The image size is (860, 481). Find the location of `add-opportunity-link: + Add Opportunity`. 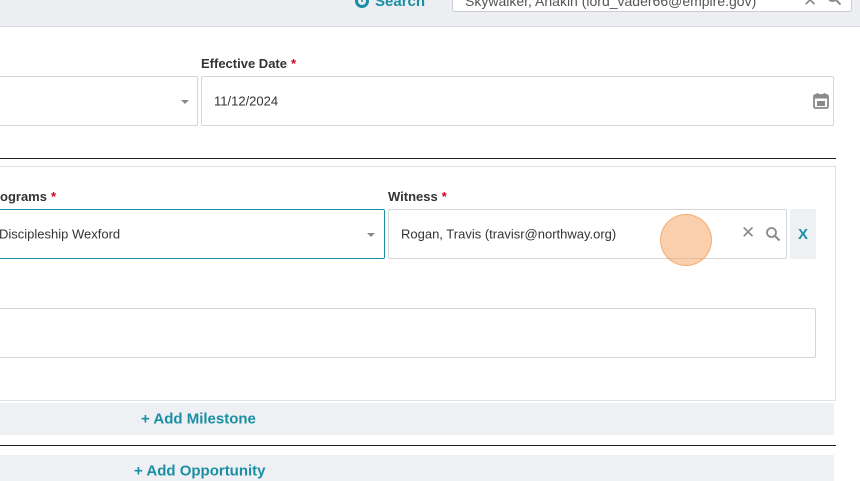

add-opportunity-link: + Add Opportunity is located at coordinates (200, 471).